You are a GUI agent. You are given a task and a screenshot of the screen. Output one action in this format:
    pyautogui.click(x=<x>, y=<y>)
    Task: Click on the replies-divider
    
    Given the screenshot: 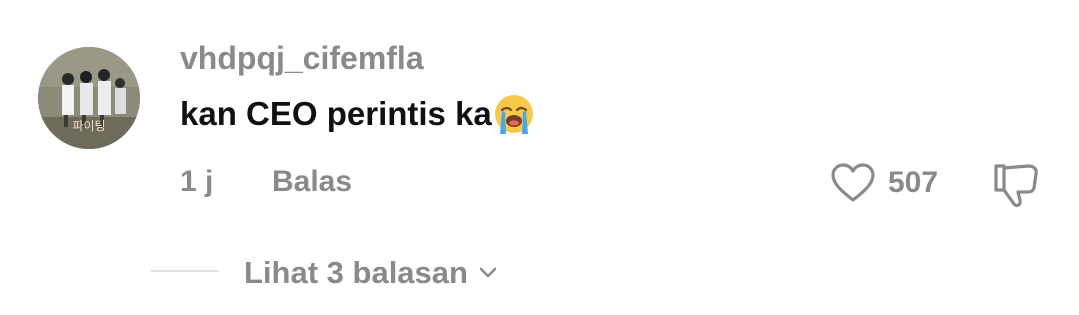 What is the action you would take?
    pyautogui.click(x=185, y=271)
    